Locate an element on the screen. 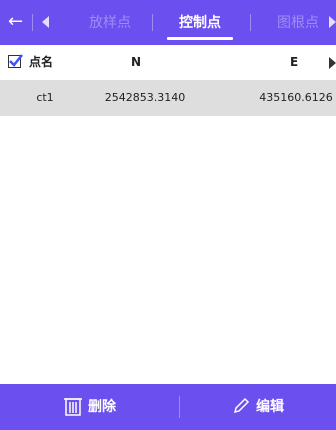  delete-button: 删除 is located at coordinates (109, 407).